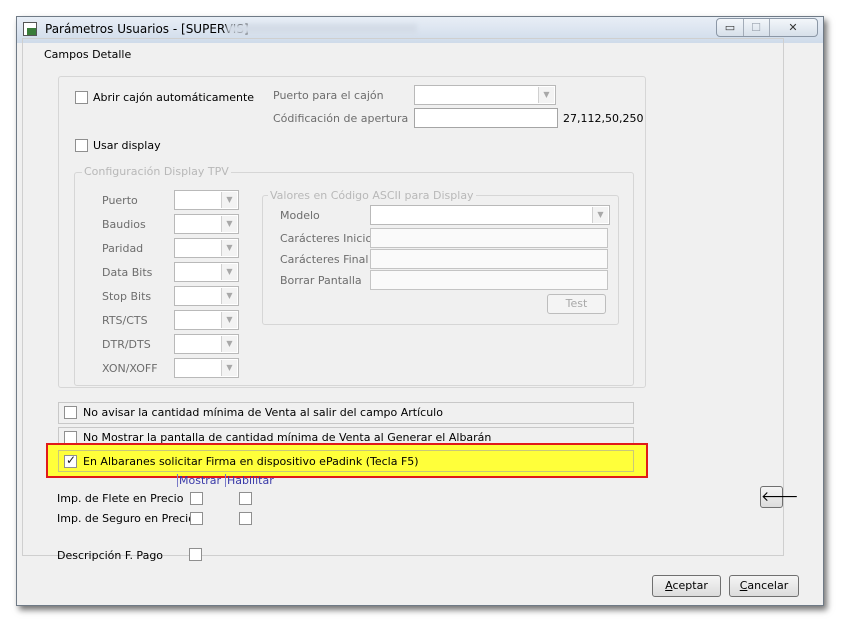  Describe the element at coordinates (322, 29) in the screenshot. I see `blurred-title-region` at that location.